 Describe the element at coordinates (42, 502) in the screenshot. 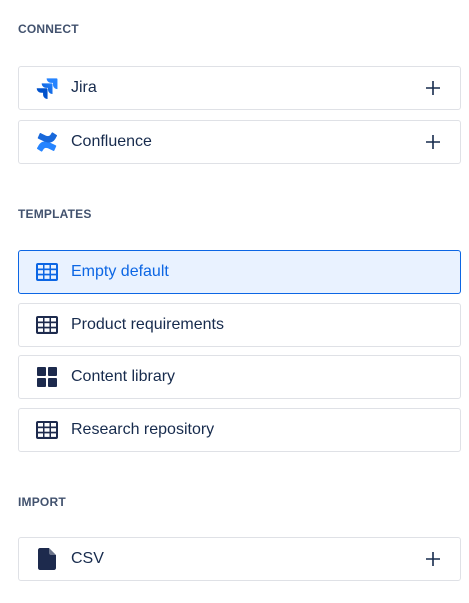

I see `section-title-import: IMPORT` at that location.